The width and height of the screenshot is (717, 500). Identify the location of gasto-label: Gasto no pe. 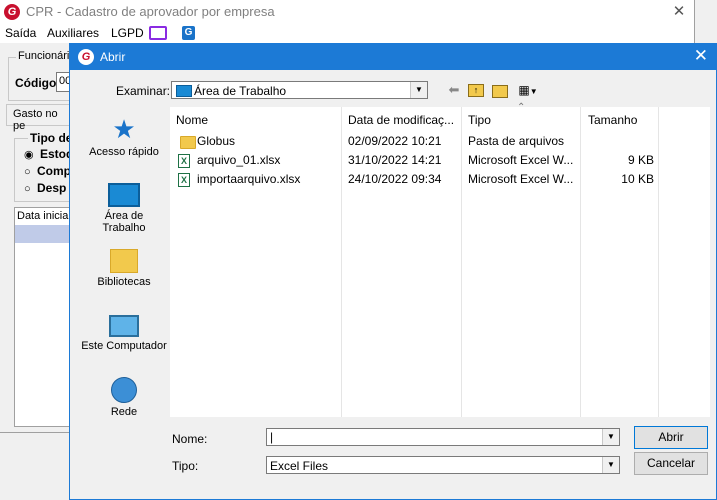
(35, 120).